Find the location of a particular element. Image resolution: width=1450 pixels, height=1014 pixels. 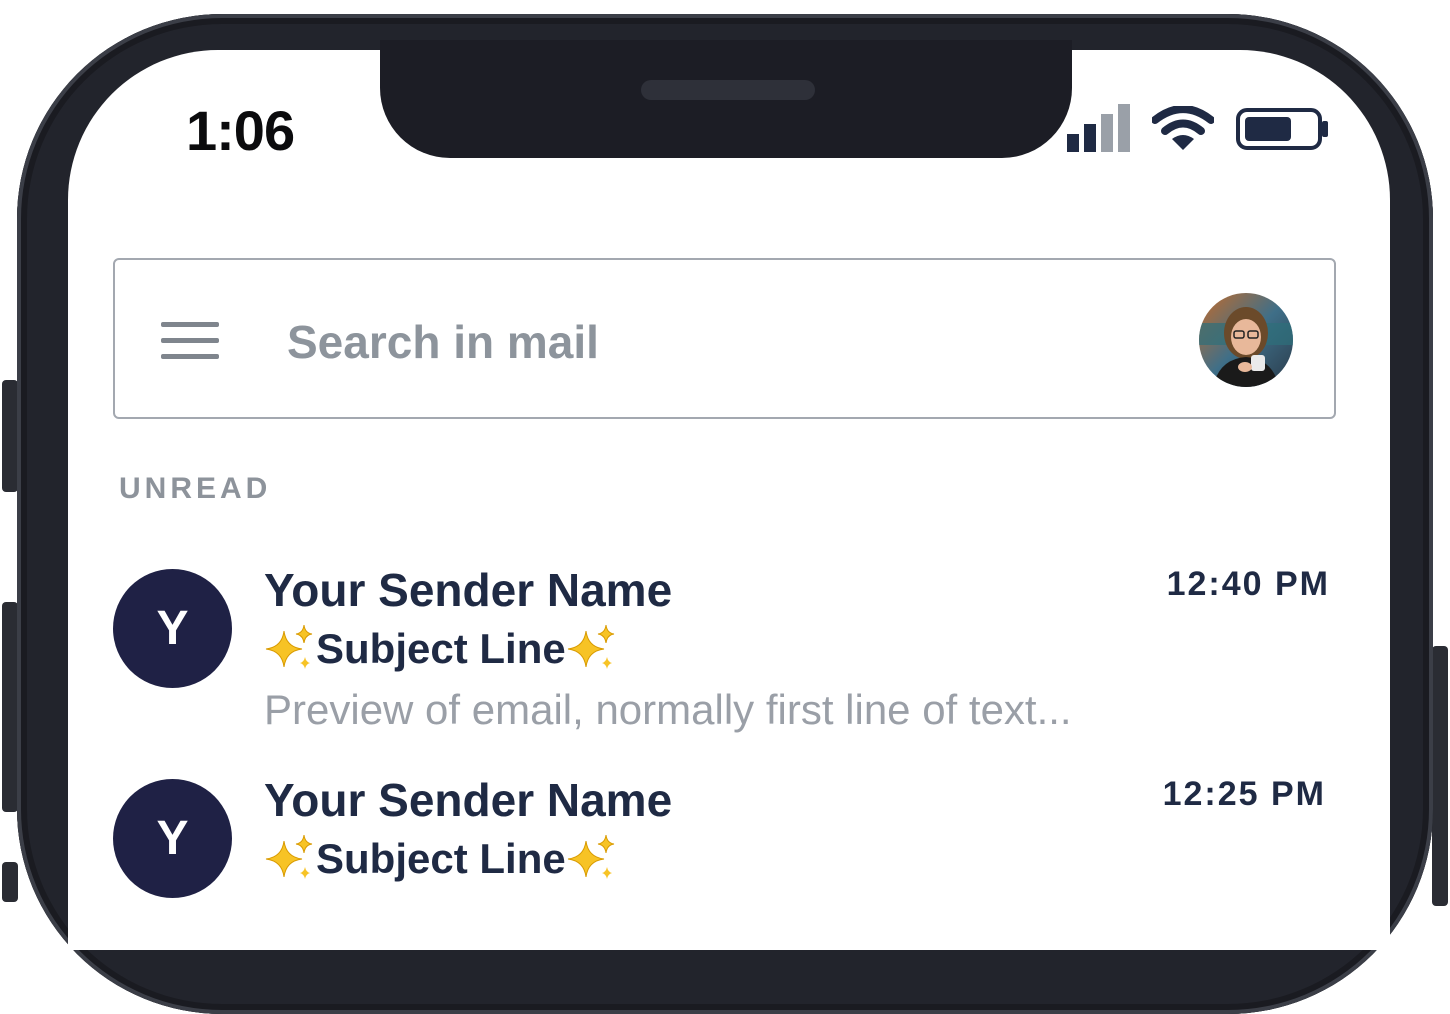

search-bar: Search in mail is located at coordinates (724, 338).